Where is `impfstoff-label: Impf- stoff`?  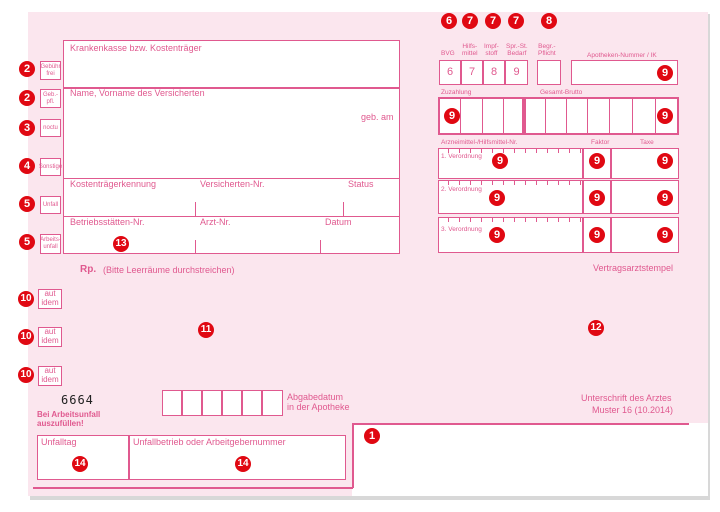 impfstoff-label: Impf- stoff is located at coordinates (491, 50).